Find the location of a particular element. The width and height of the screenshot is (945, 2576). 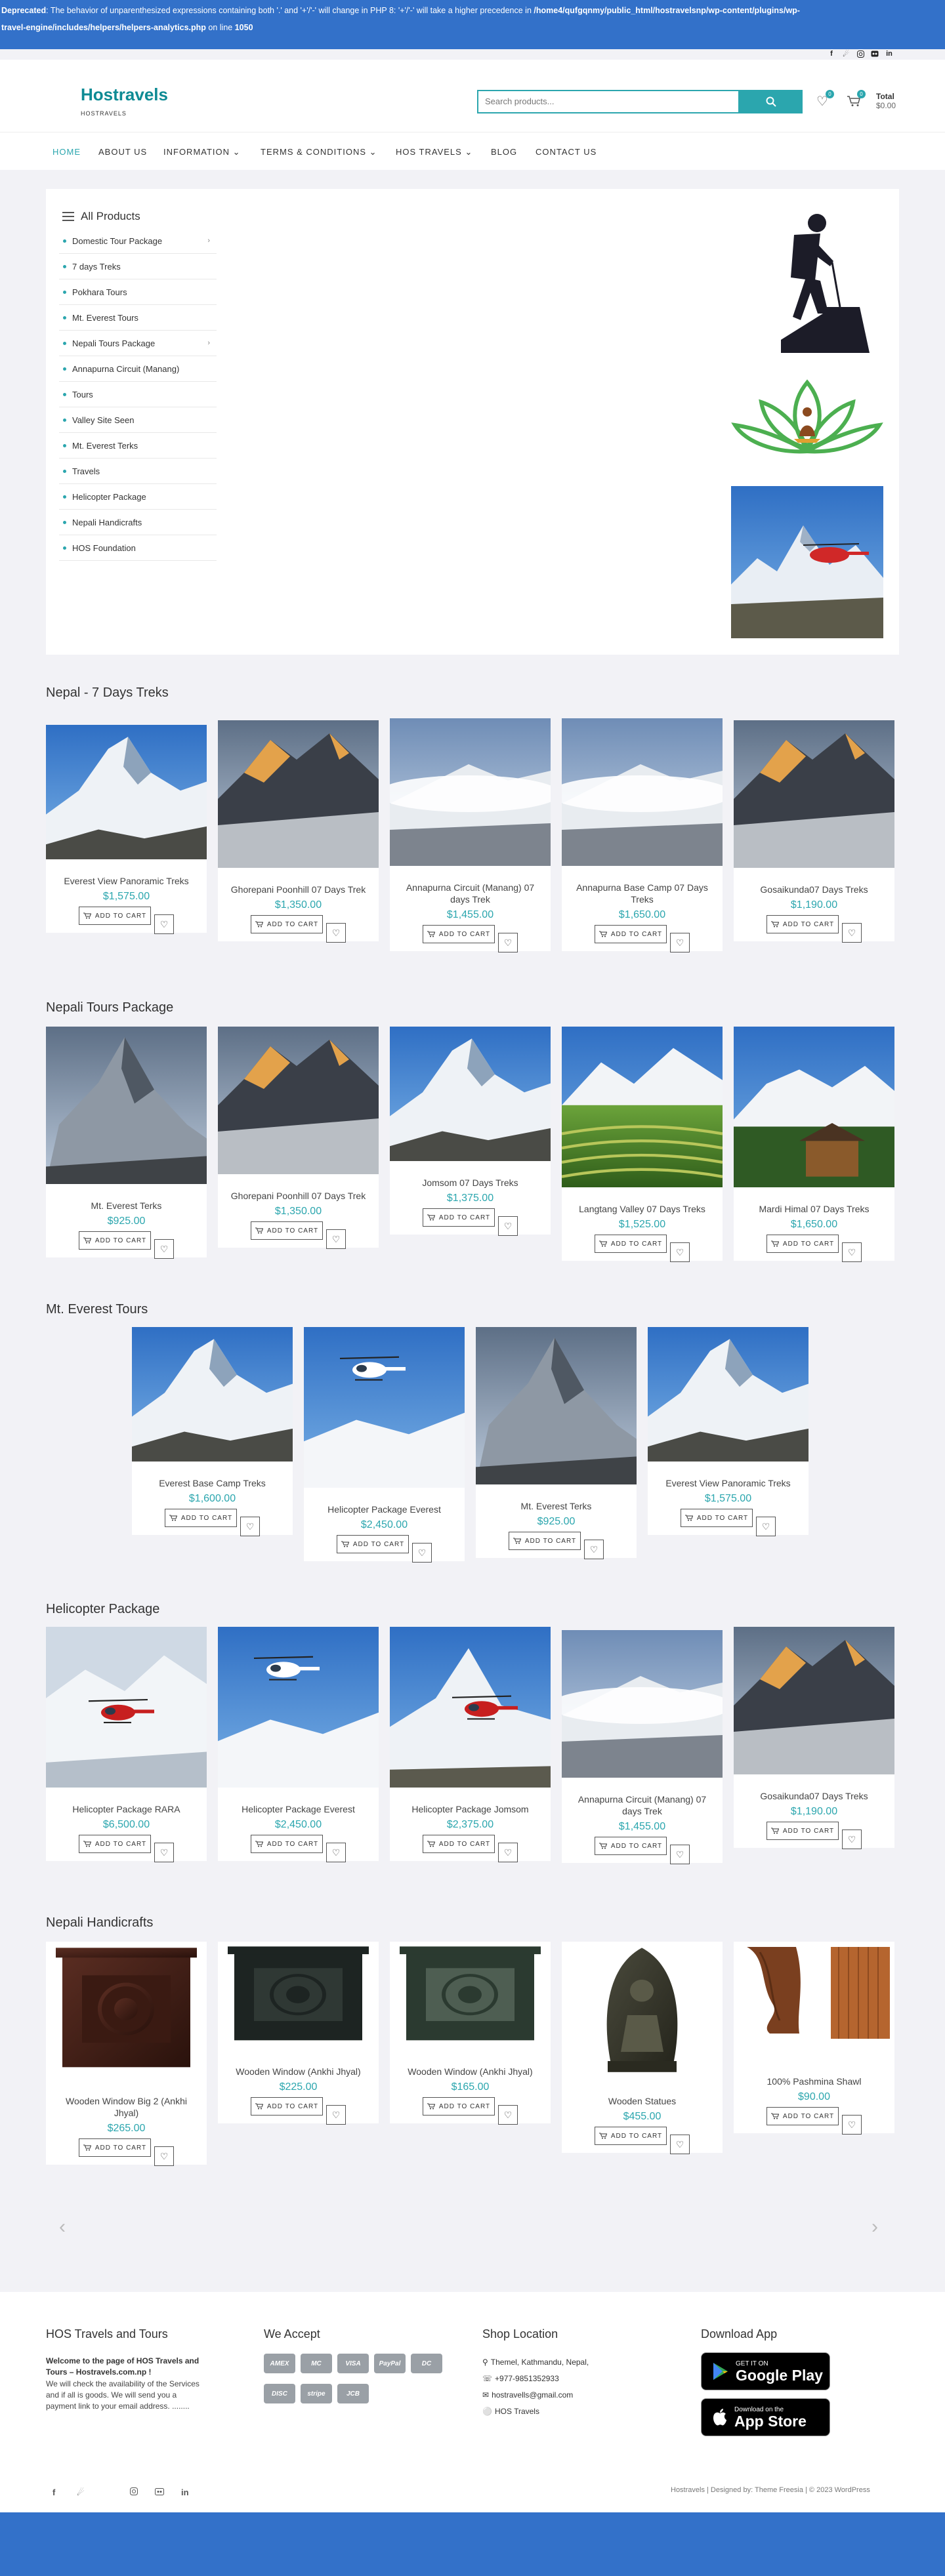

category-item: Pokhara Tours is located at coordinates (138, 292).